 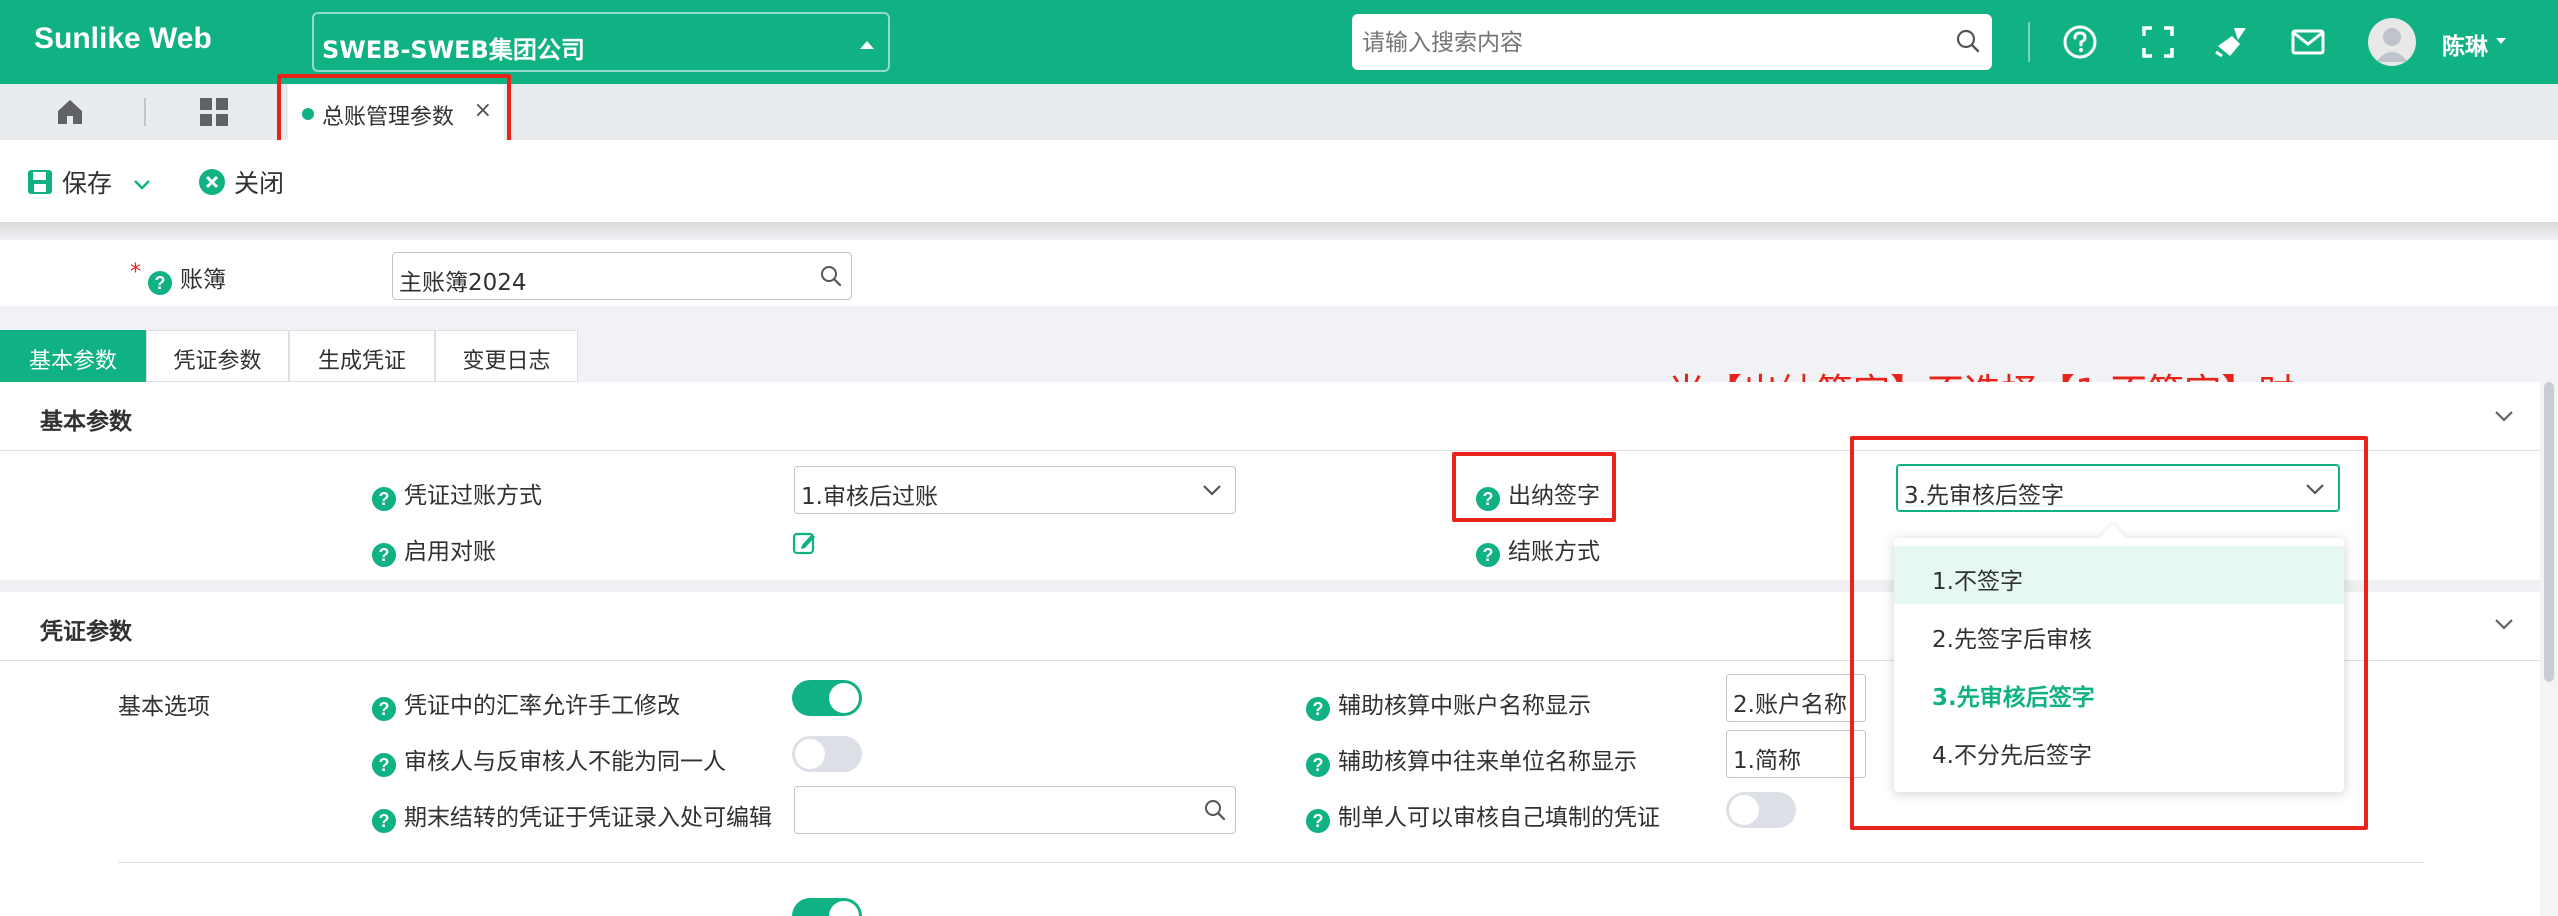 I want to click on account-name-display-select: 2.账户名称, so click(x=1796, y=698).